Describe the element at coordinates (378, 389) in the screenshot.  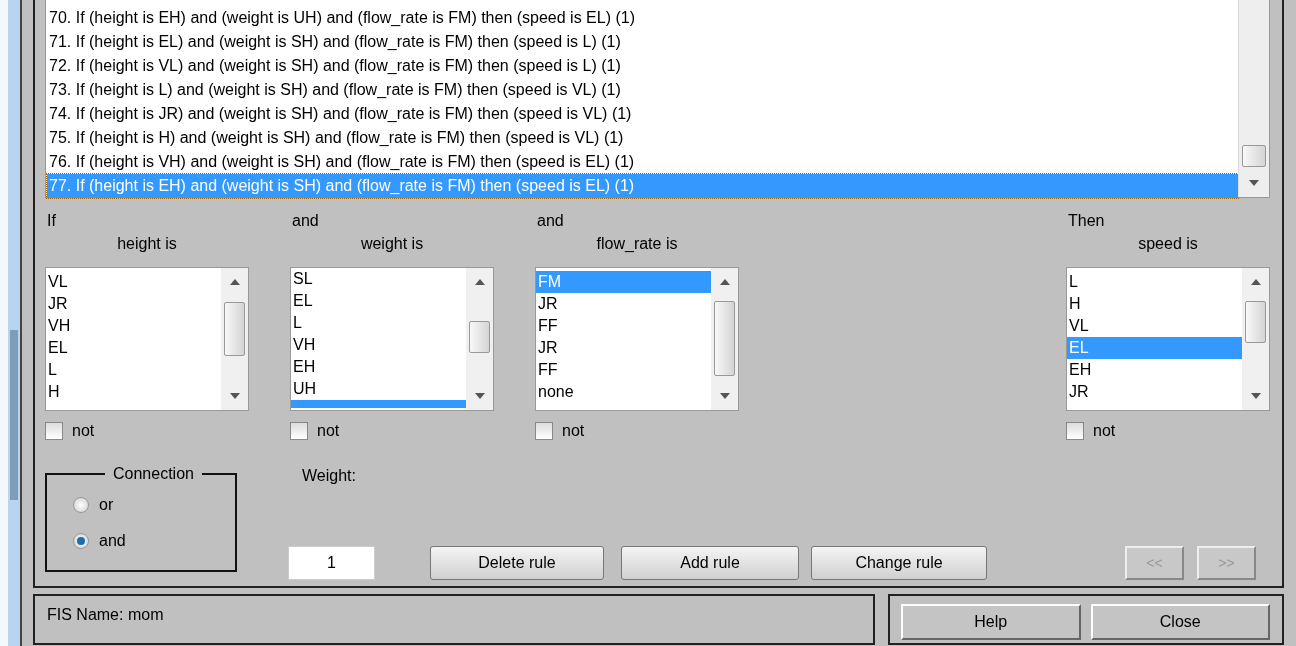
I see `list-item: UH` at that location.